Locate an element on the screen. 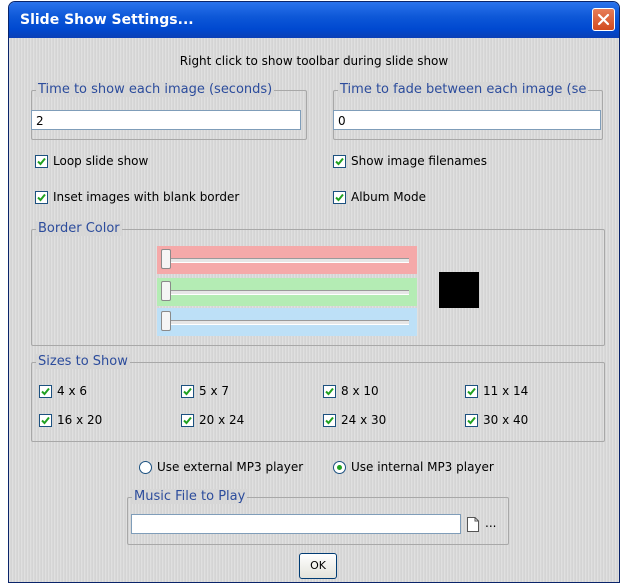 The width and height of the screenshot is (620, 583). ok-button: OK is located at coordinates (318, 566).